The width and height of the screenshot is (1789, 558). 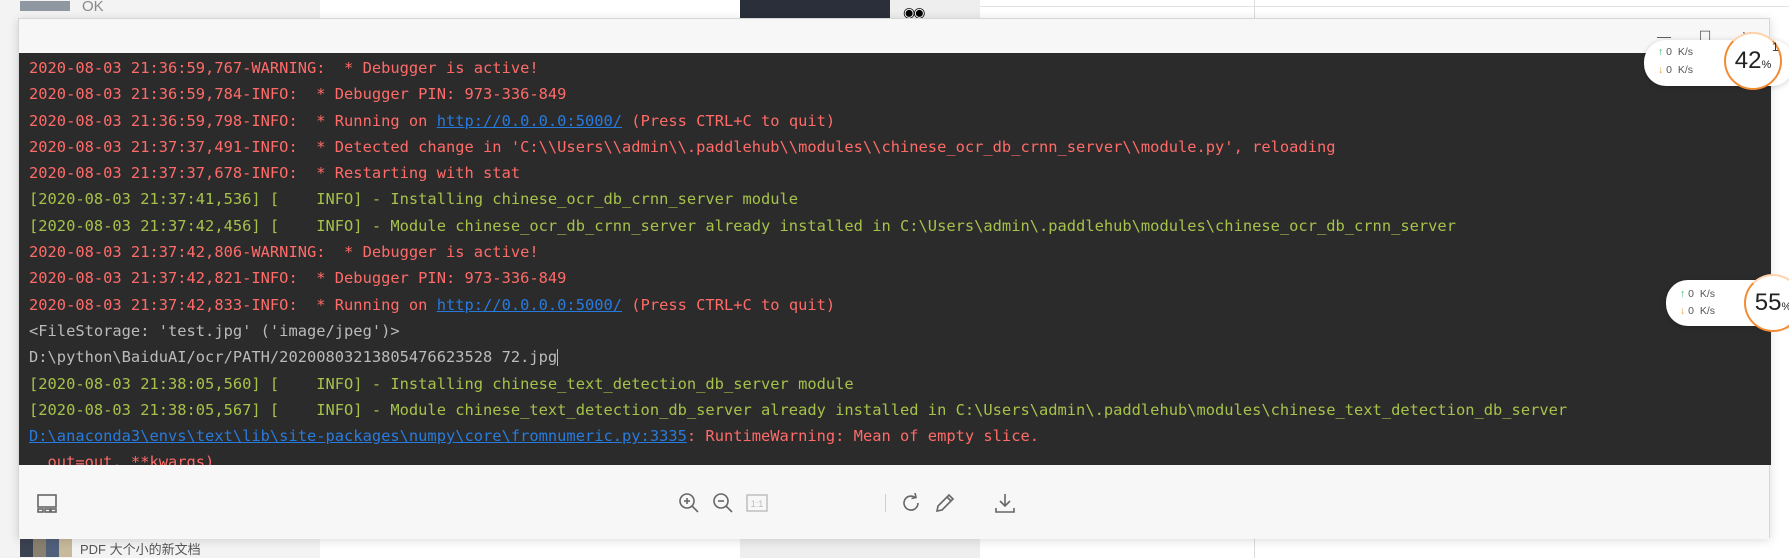 I want to click on console-text: out=out, **kwargs), so click(x=122, y=459).